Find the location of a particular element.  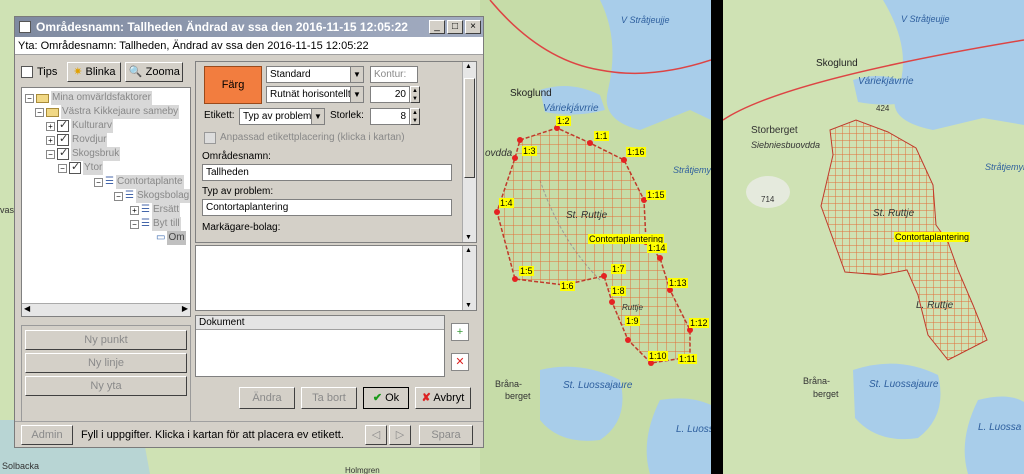

tree-item: − Mina omvärldsfaktorer is located at coordinates (88, 98).